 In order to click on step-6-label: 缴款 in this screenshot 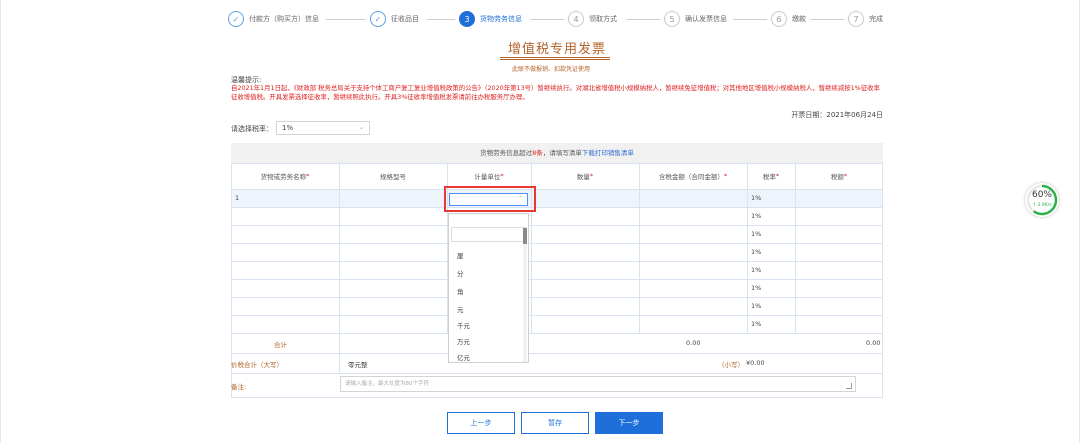, I will do `click(799, 19)`.